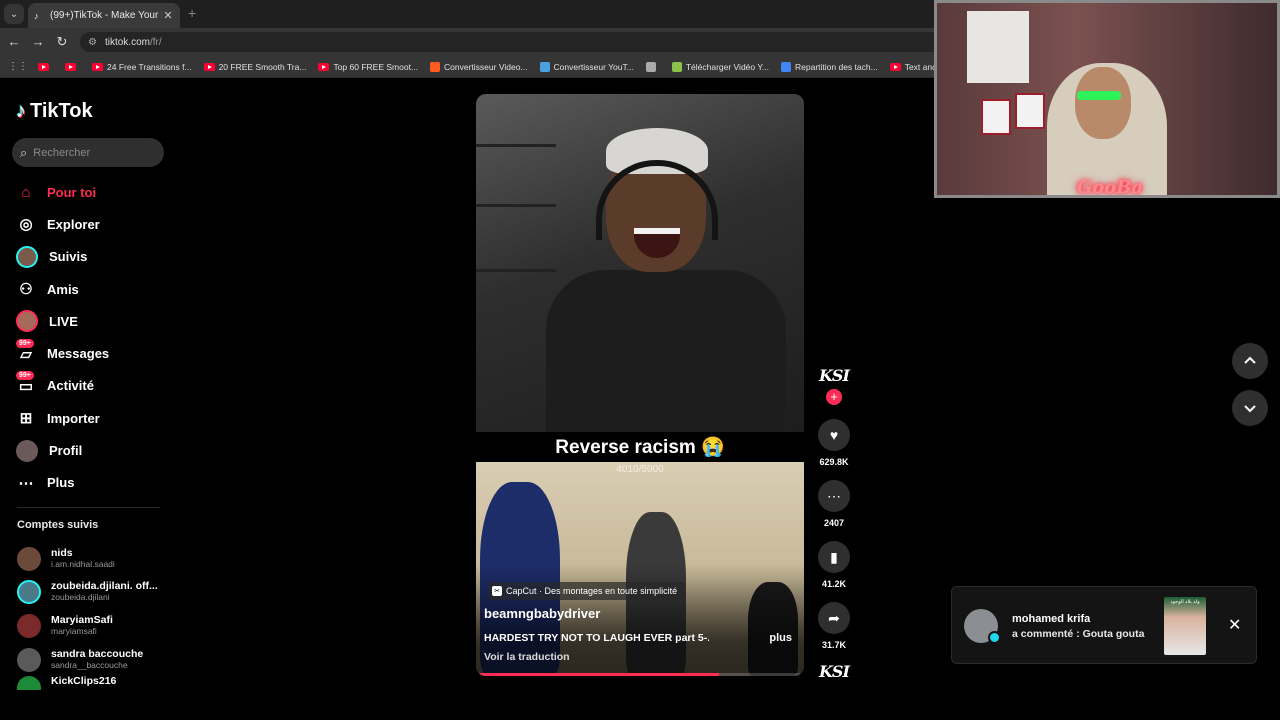  What do you see at coordinates (58, 525) in the screenshot?
I see `followed-accounts-title: Comptes suivis` at bounding box center [58, 525].